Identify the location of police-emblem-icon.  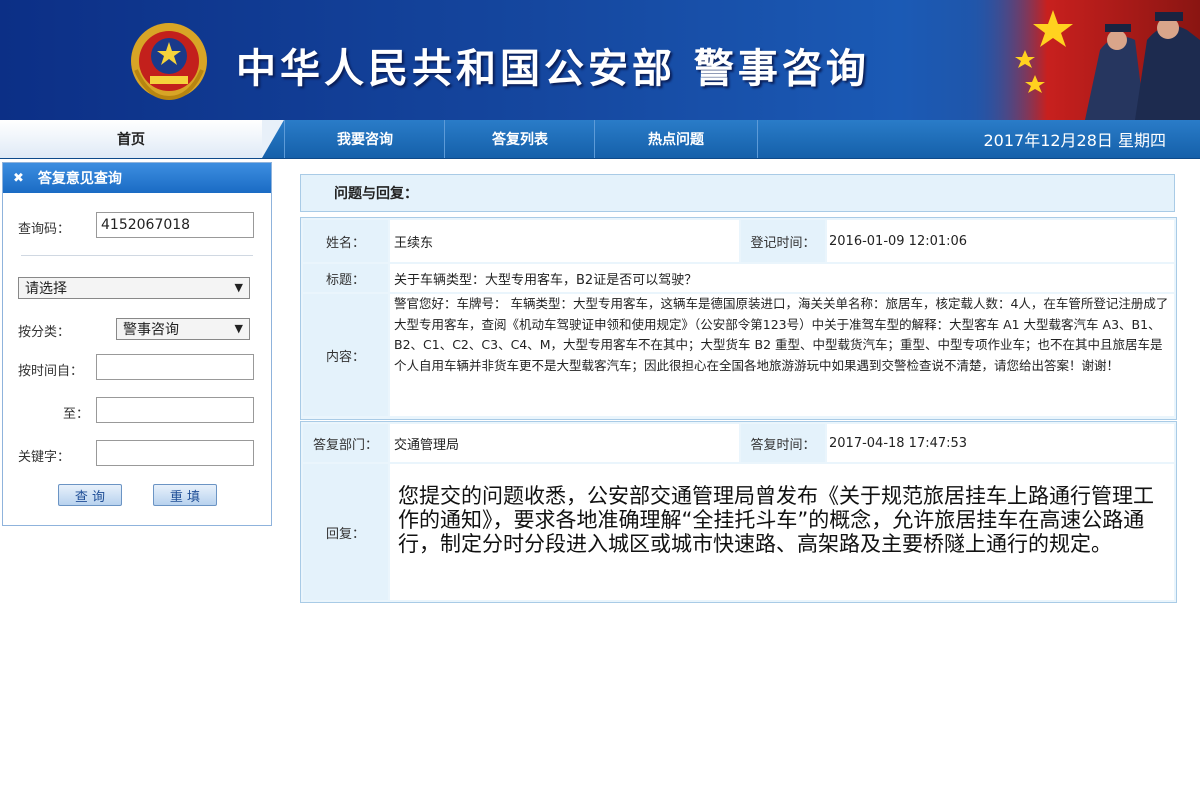
(169, 62).